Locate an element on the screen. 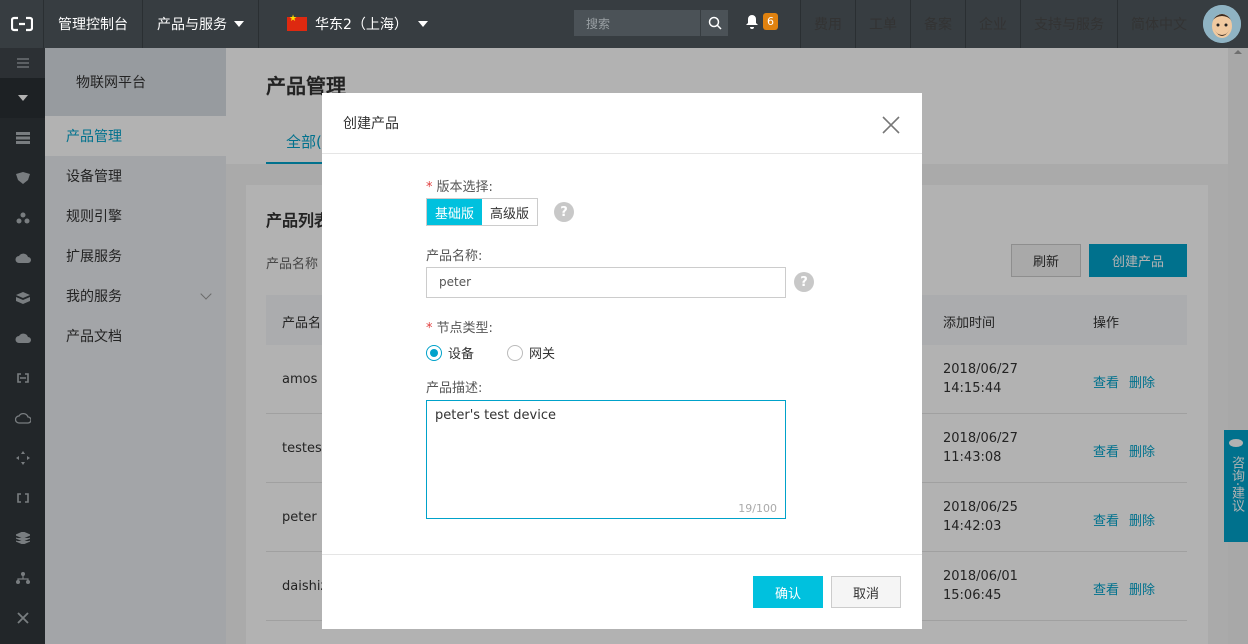 The height and width of the screenshot is (644, 1248). nav-tickets: 工单 is located at coordinates (882, 24).